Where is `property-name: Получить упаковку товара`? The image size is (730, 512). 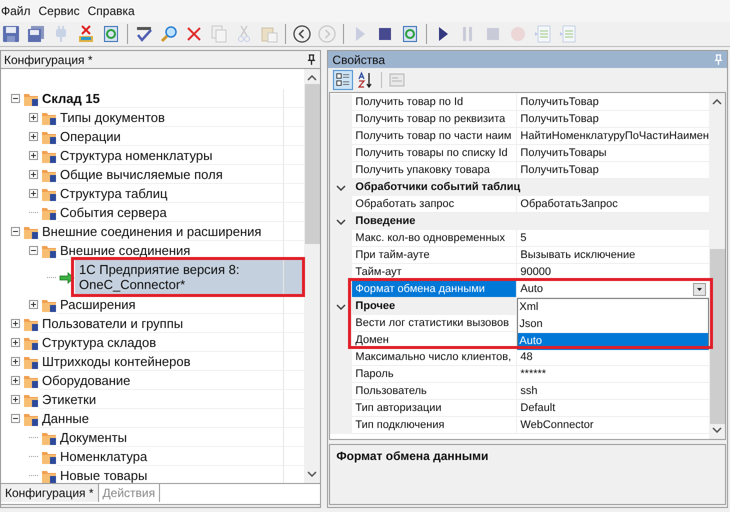 property-name: Получить упаковку товара is located at coordinates (422, 170).